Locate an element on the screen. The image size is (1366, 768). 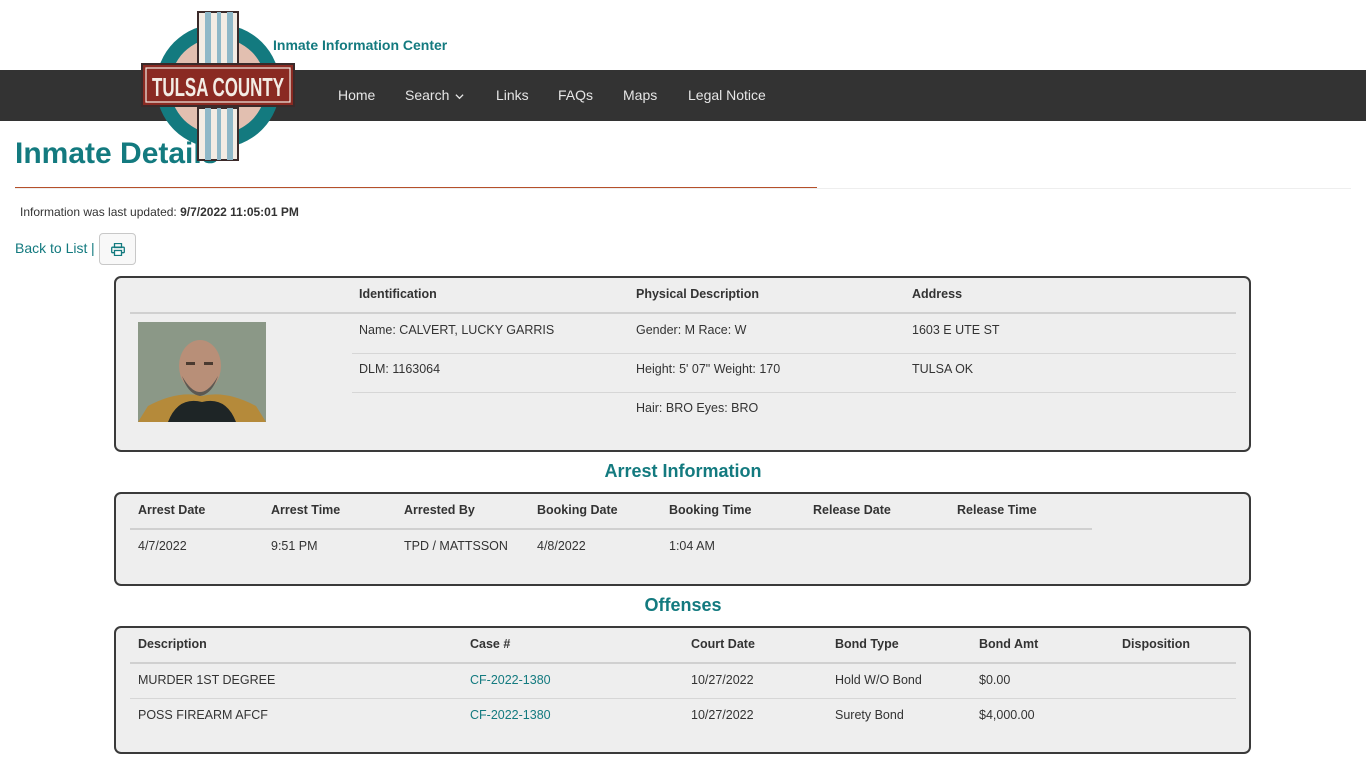
offenses-header-divider is located at coordinates (683, 663).